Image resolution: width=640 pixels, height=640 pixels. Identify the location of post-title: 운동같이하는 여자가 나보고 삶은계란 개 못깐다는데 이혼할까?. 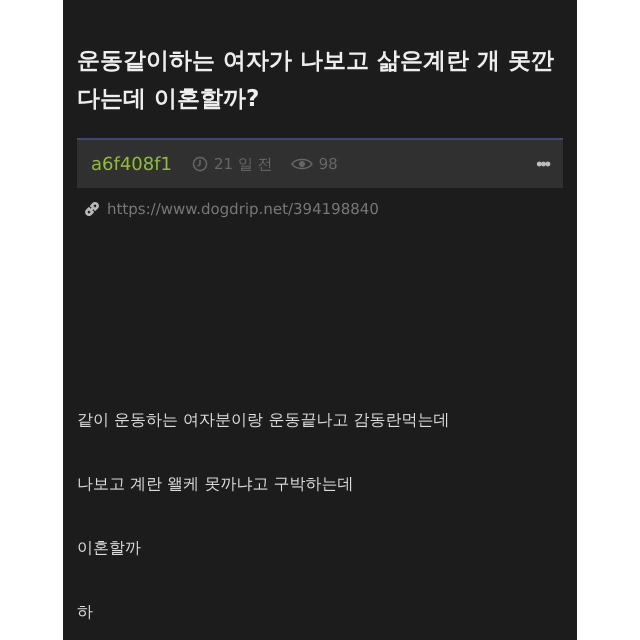
(316, 80).